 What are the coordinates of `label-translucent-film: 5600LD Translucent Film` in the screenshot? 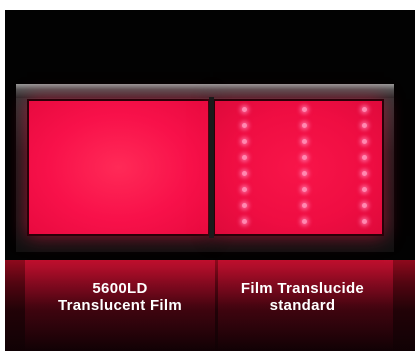 It's located at (120, 297).